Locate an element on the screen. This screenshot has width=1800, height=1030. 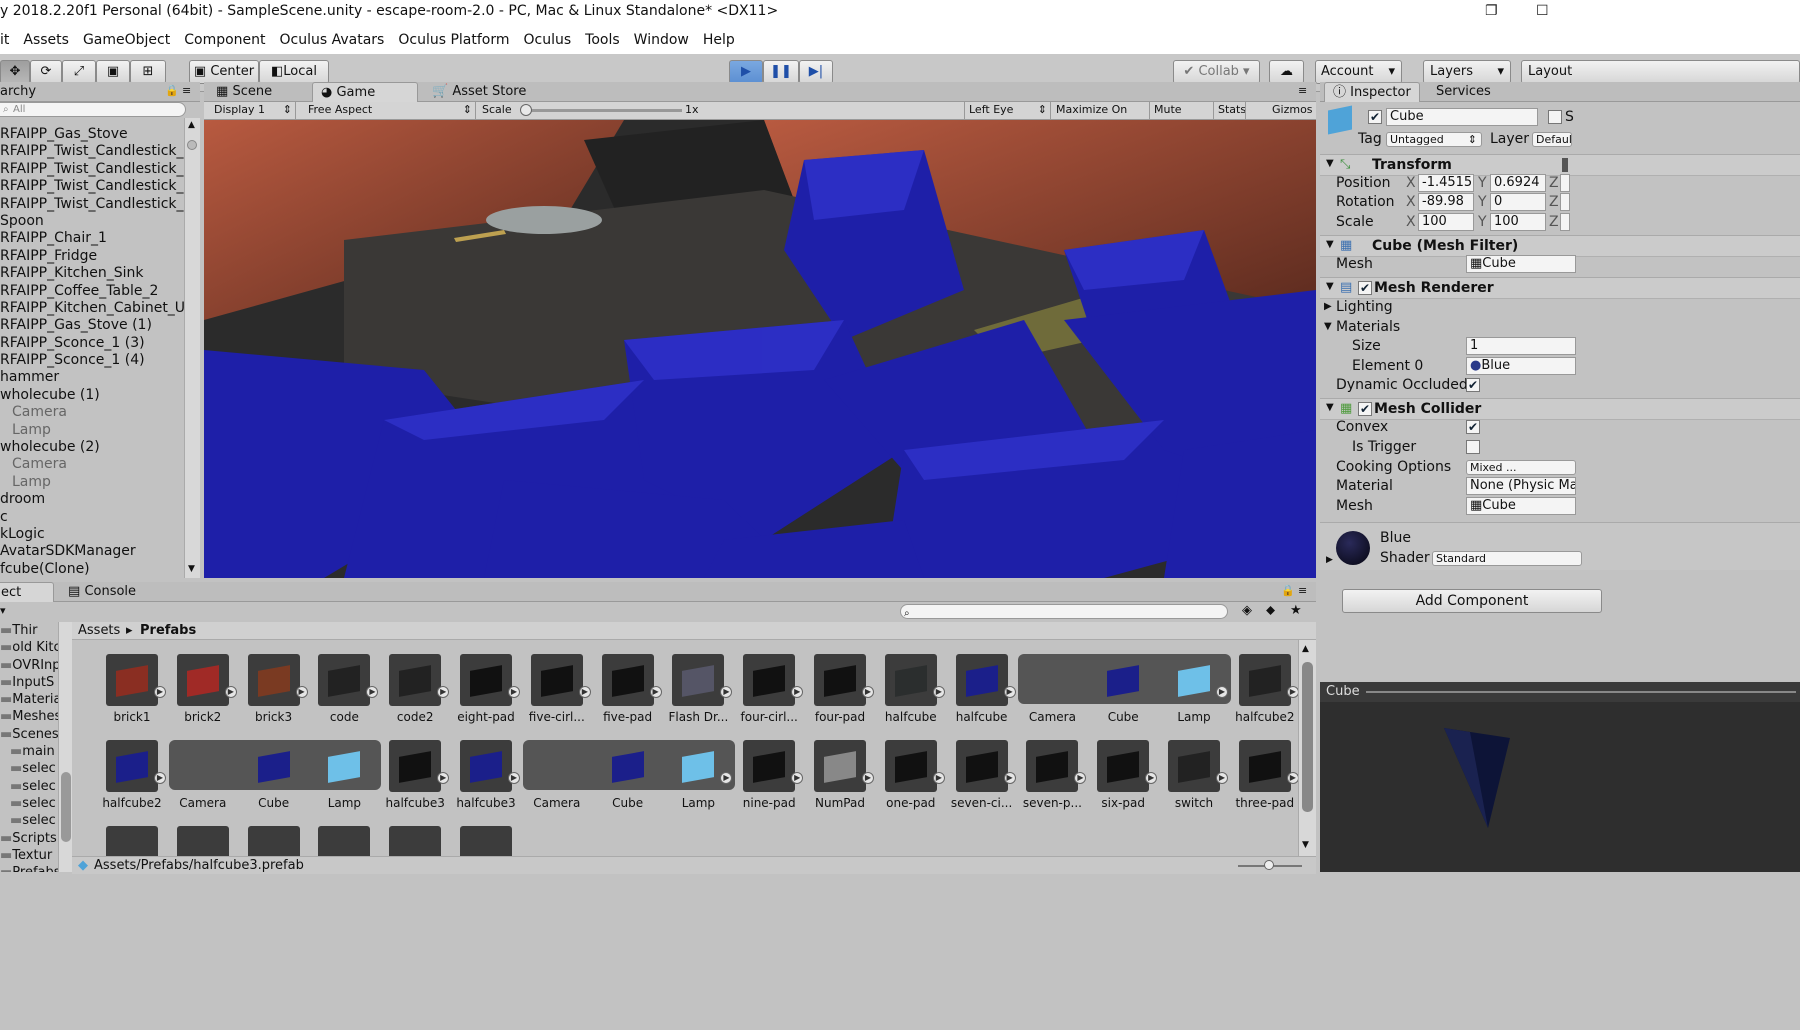
foldout-collapsed-icon: ▶ is located at coordinates (1328, 307).